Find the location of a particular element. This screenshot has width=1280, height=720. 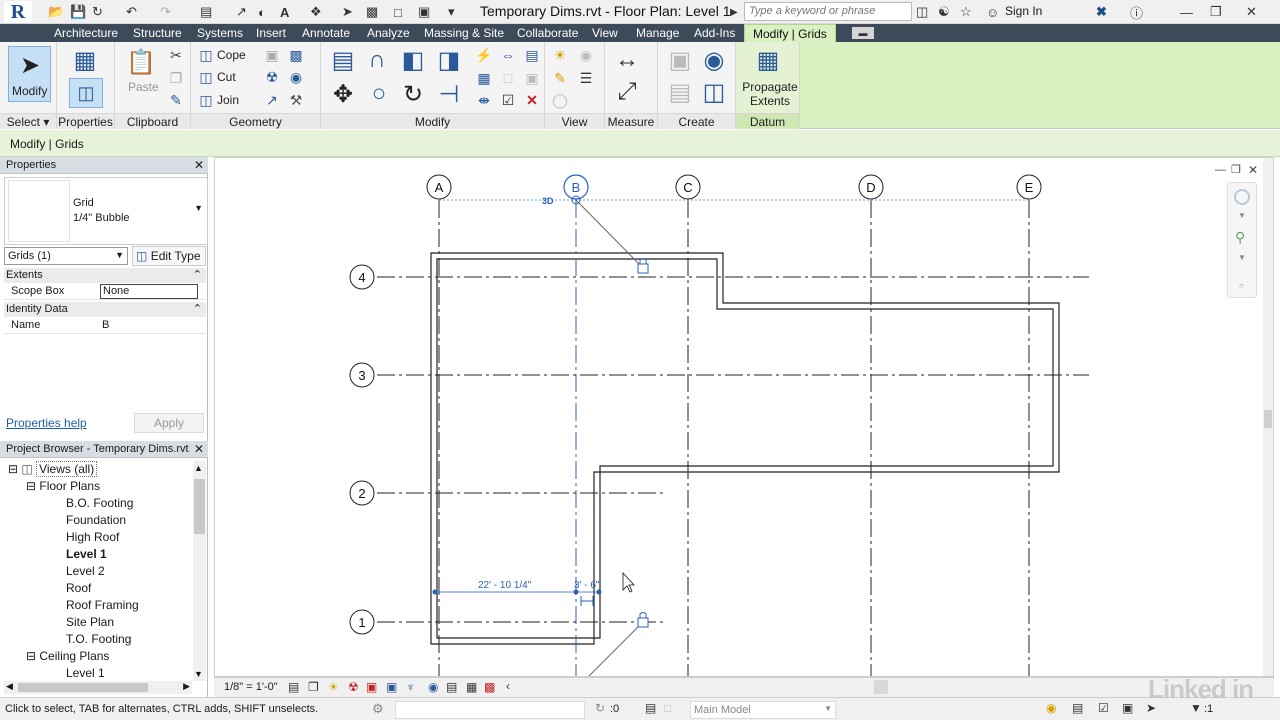

view-bar-scroll-left-icon: ‹ is located at coordinates (508, 686).